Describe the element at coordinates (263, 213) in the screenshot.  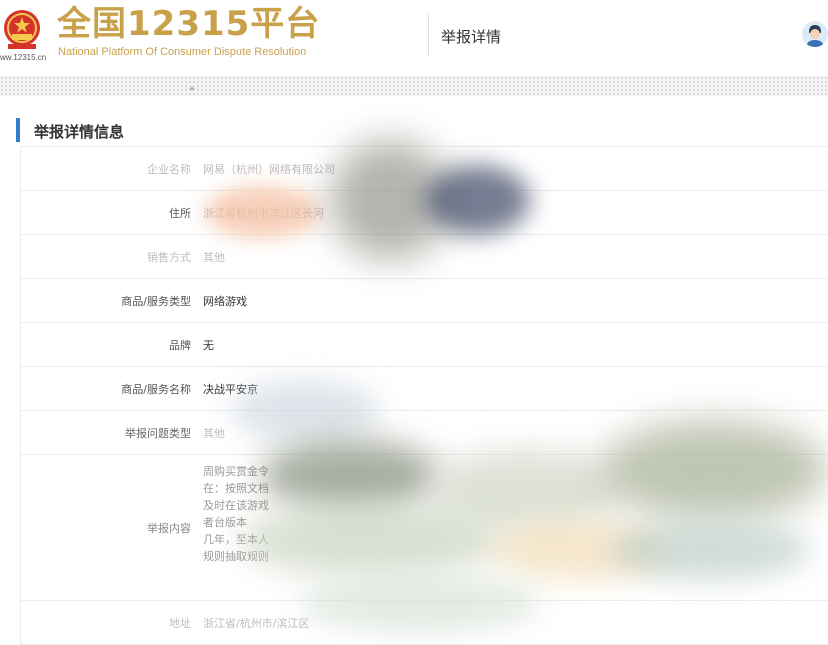
I see `row-value: 浙江省杭州市滨江区长河` at that location.